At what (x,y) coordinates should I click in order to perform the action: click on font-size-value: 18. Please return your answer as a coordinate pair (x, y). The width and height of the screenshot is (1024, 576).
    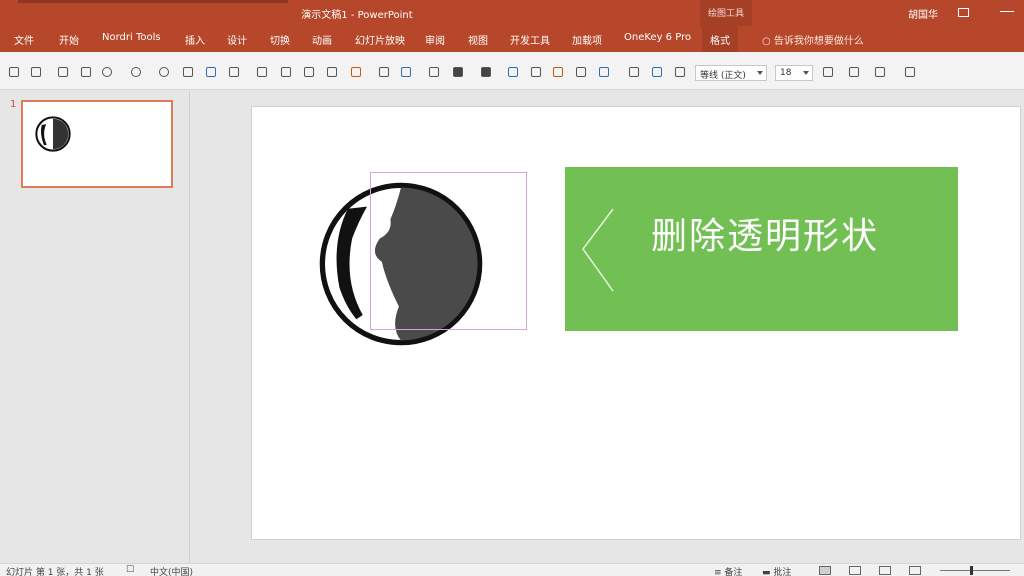
    Looking at the image, I should click on (786, 73).